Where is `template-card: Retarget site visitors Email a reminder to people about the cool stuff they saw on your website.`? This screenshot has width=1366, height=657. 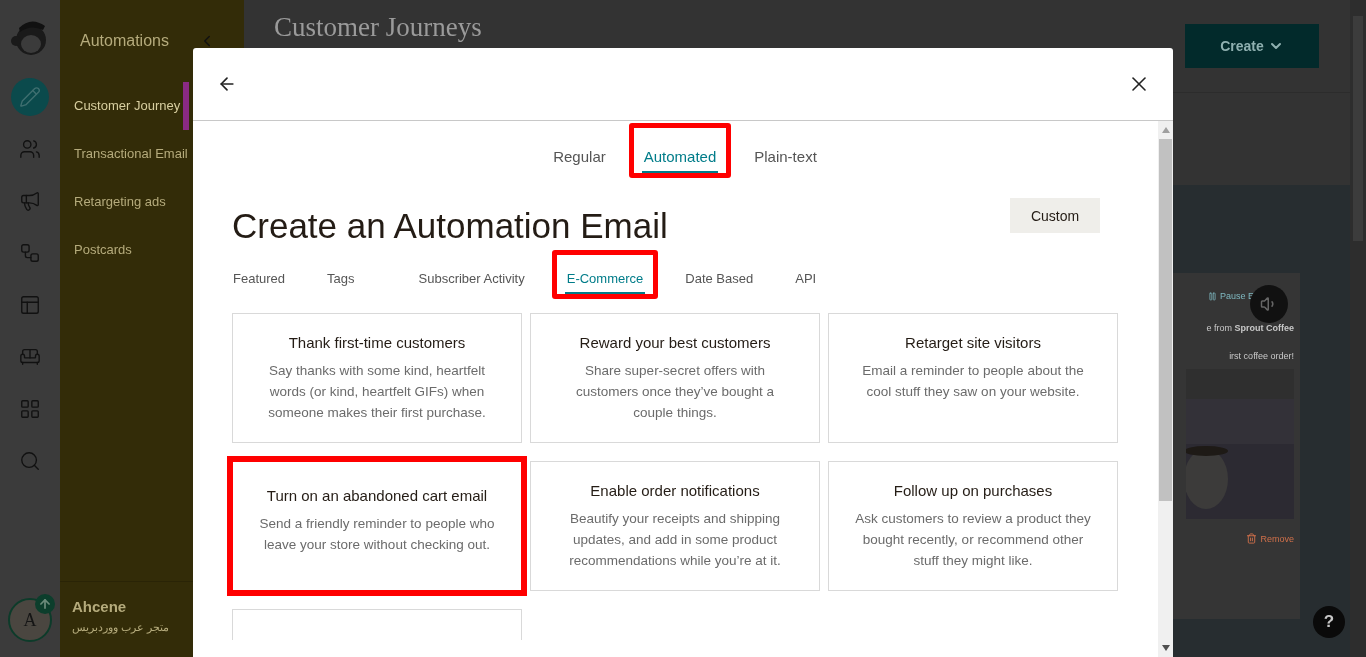
template-card: Retarget site visitors Email a reminder to people about the cool stuff they saw on your website. is located at coordinates (973, 378).